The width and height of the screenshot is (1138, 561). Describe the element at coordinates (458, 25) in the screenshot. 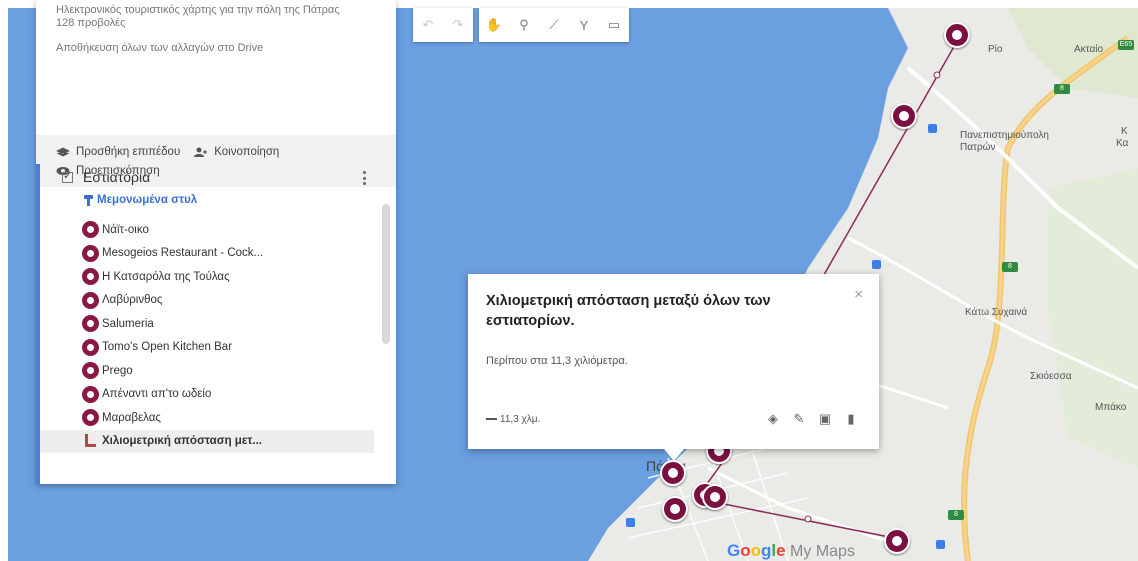

I see `redo-button: ↷` at that location.